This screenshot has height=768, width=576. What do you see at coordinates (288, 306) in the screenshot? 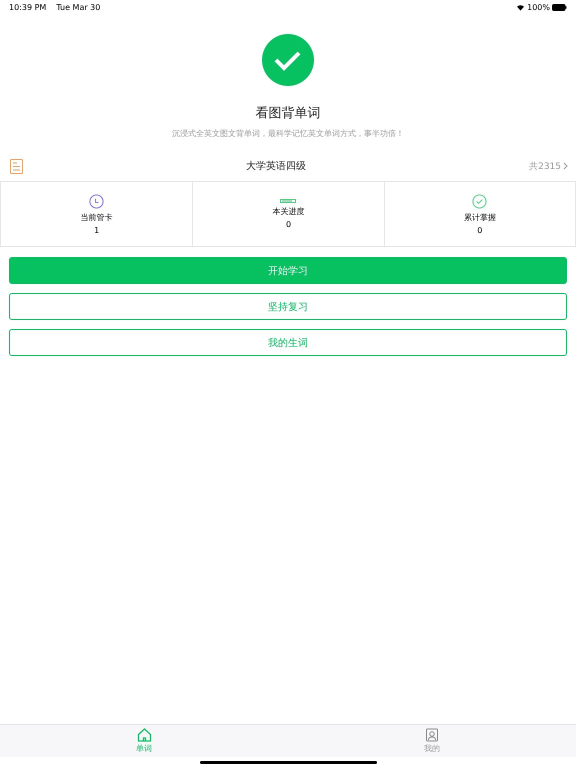
I see `outline-button: 坚持复习` at bounding box center [288, 306].